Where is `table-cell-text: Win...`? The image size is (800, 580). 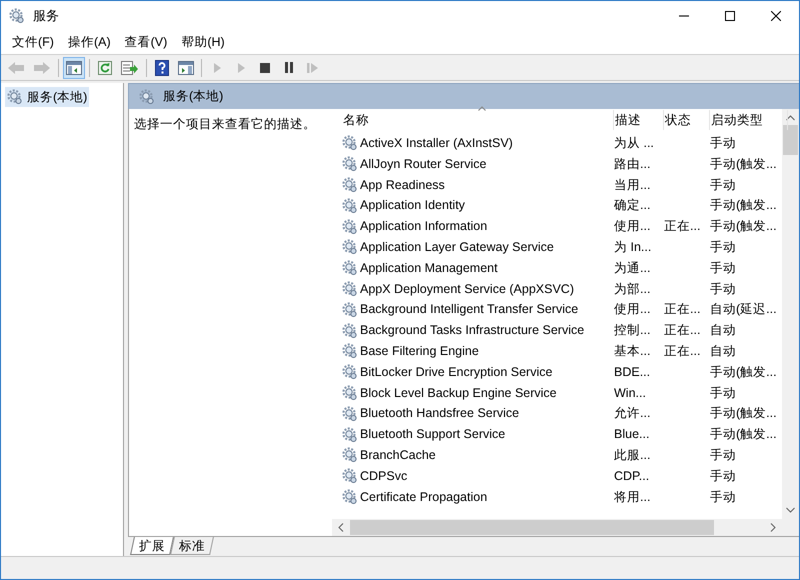 table-cell-text: Win... is located at coordinates (630, 393).